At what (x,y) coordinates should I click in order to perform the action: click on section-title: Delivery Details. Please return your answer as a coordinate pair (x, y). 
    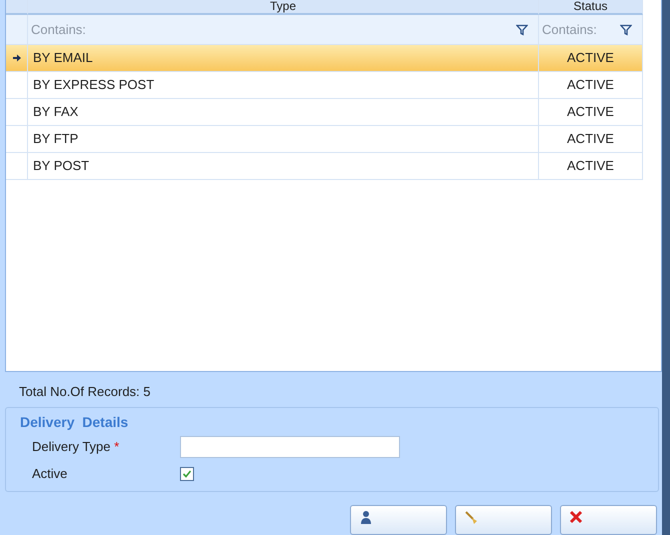
    Looking at the image, I should click on (75, 422).